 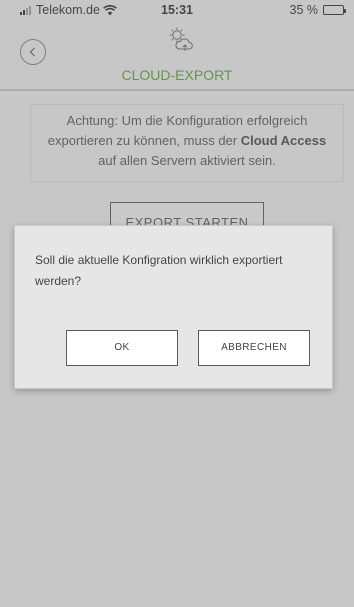 What do you see at coordinates (254, 348) in the screenshot?
I see `cancel-button: ABBRECHEN` at bounding box center [254, 348].